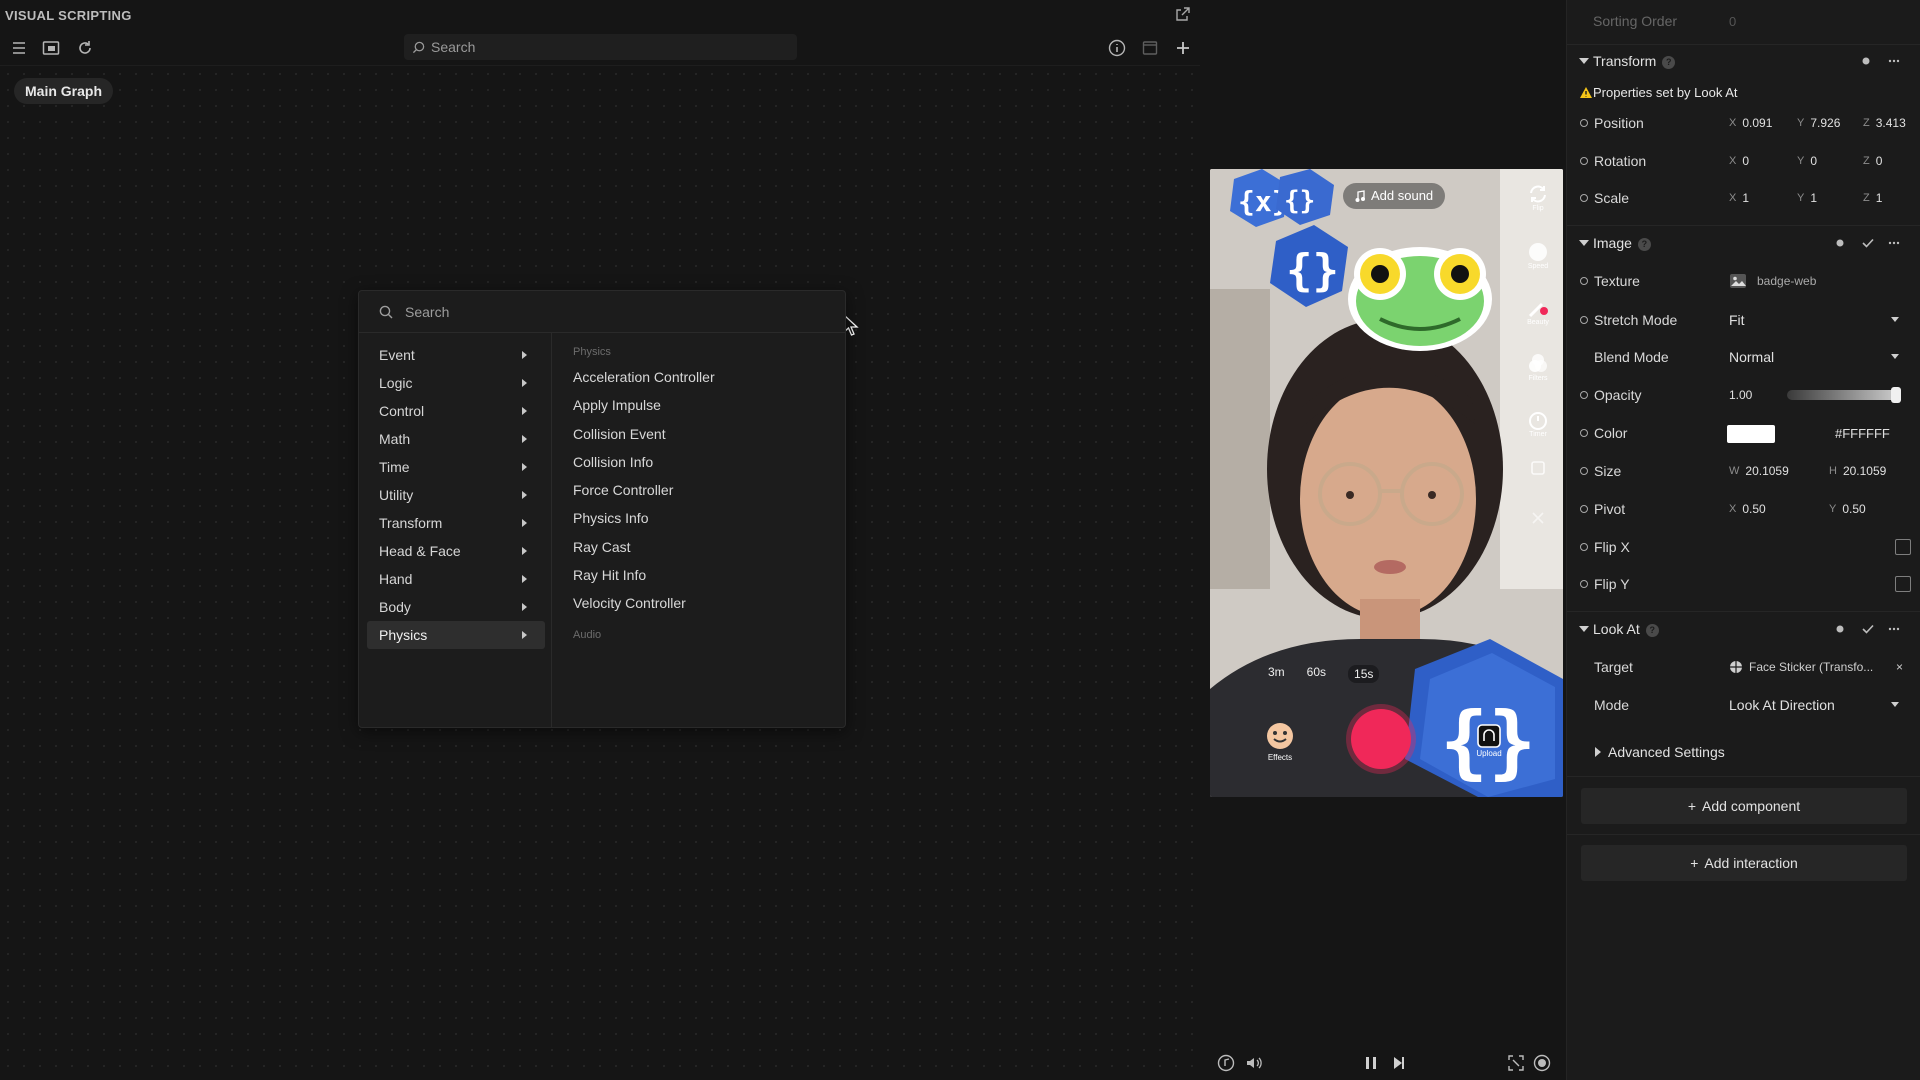 Image resolution: width=1920 pixels, height=1080 pixels. I want to click on add-icon, so click(1183, 48).